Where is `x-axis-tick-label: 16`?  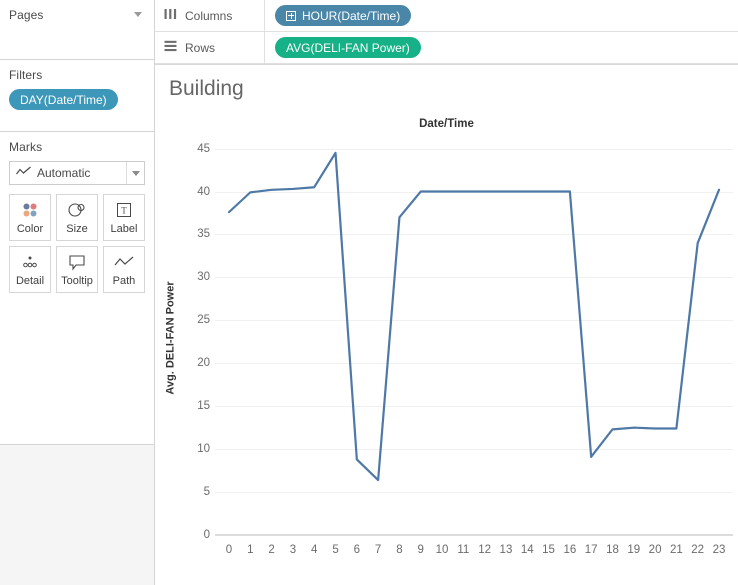 x-axis-tick-label: 16 is located at coordinates (570, 550).